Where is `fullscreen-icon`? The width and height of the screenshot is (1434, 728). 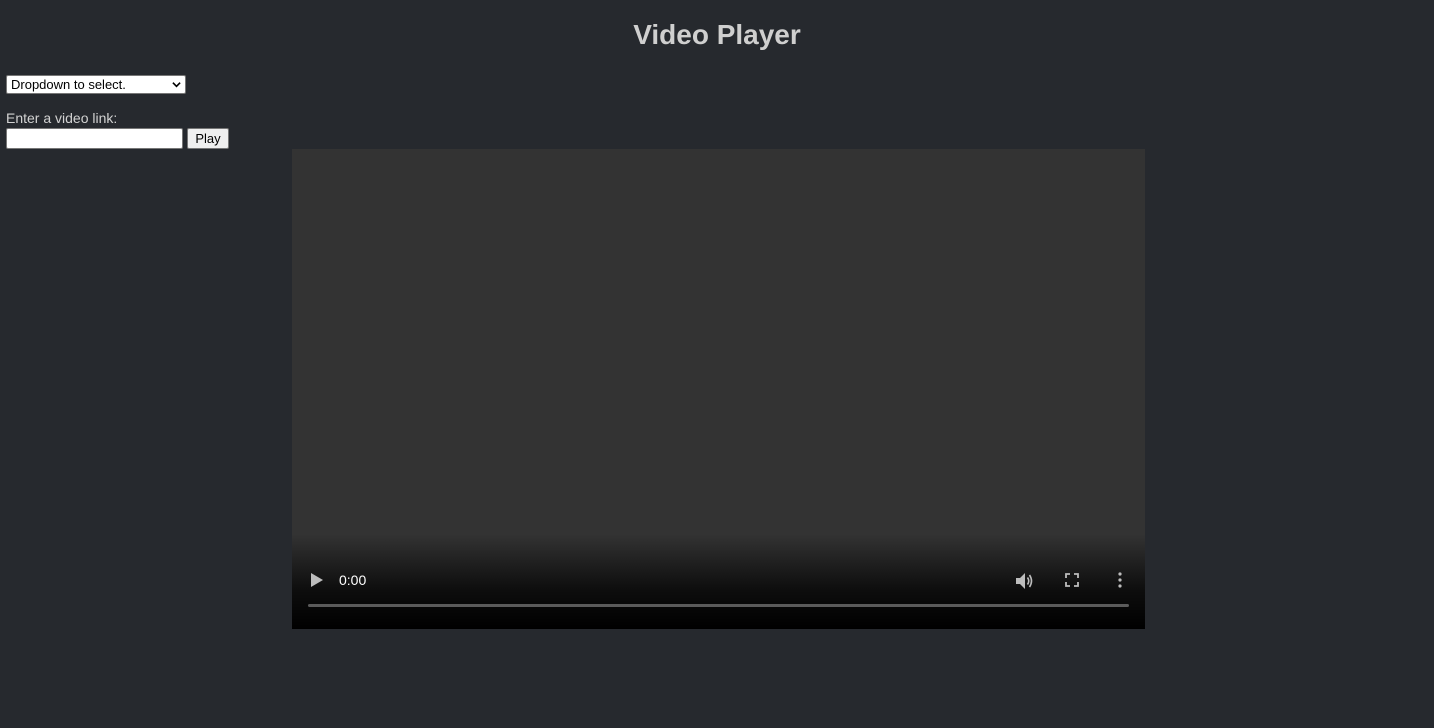
fullscreen-icon is located at coordinates (1072, 580).